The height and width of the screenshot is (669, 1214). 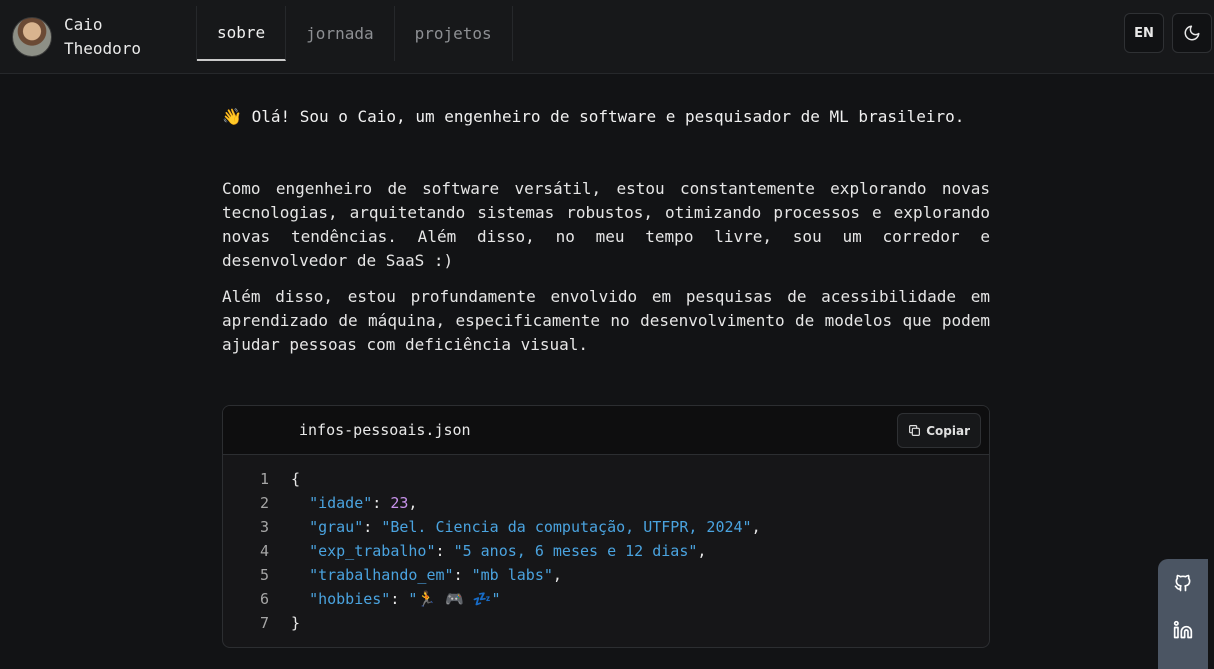 What do you see at coordinates (606, 575) in the screenshot?
I see `code-line: 5 "trabalhando_em": "mb labs",` at bounding box center [606, 575].